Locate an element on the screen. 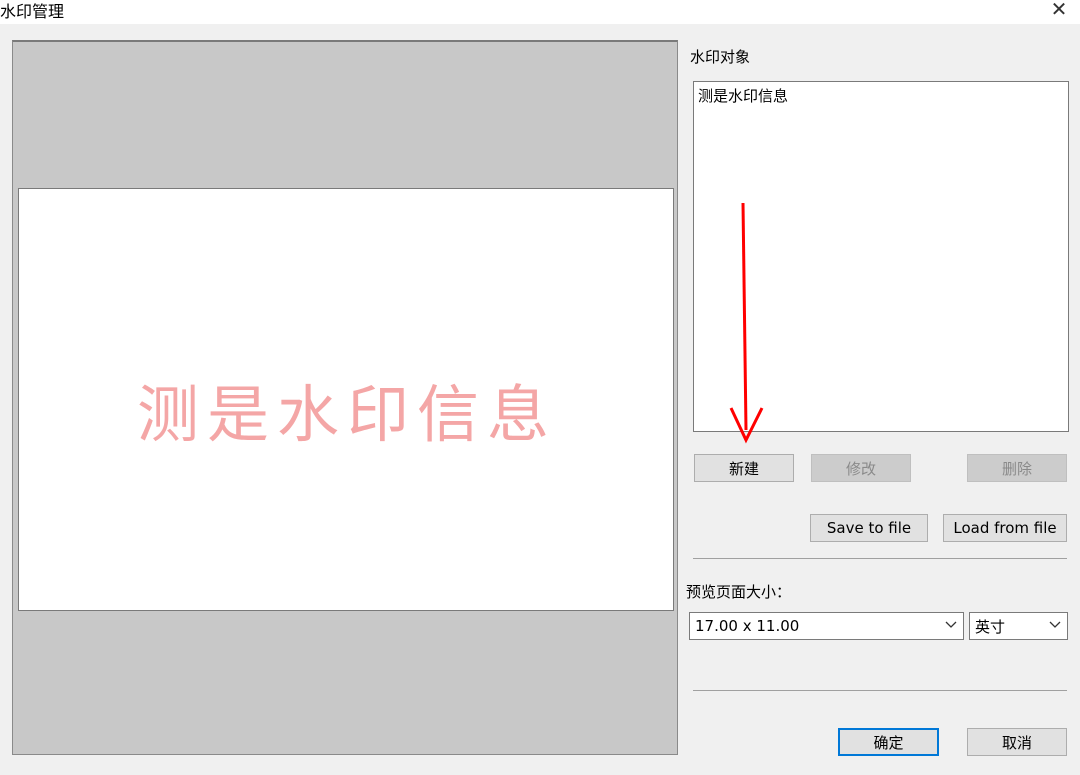 This screenshot has width=1080, height=775. close-icon: ✕ is located at coordinates (1059, 10).